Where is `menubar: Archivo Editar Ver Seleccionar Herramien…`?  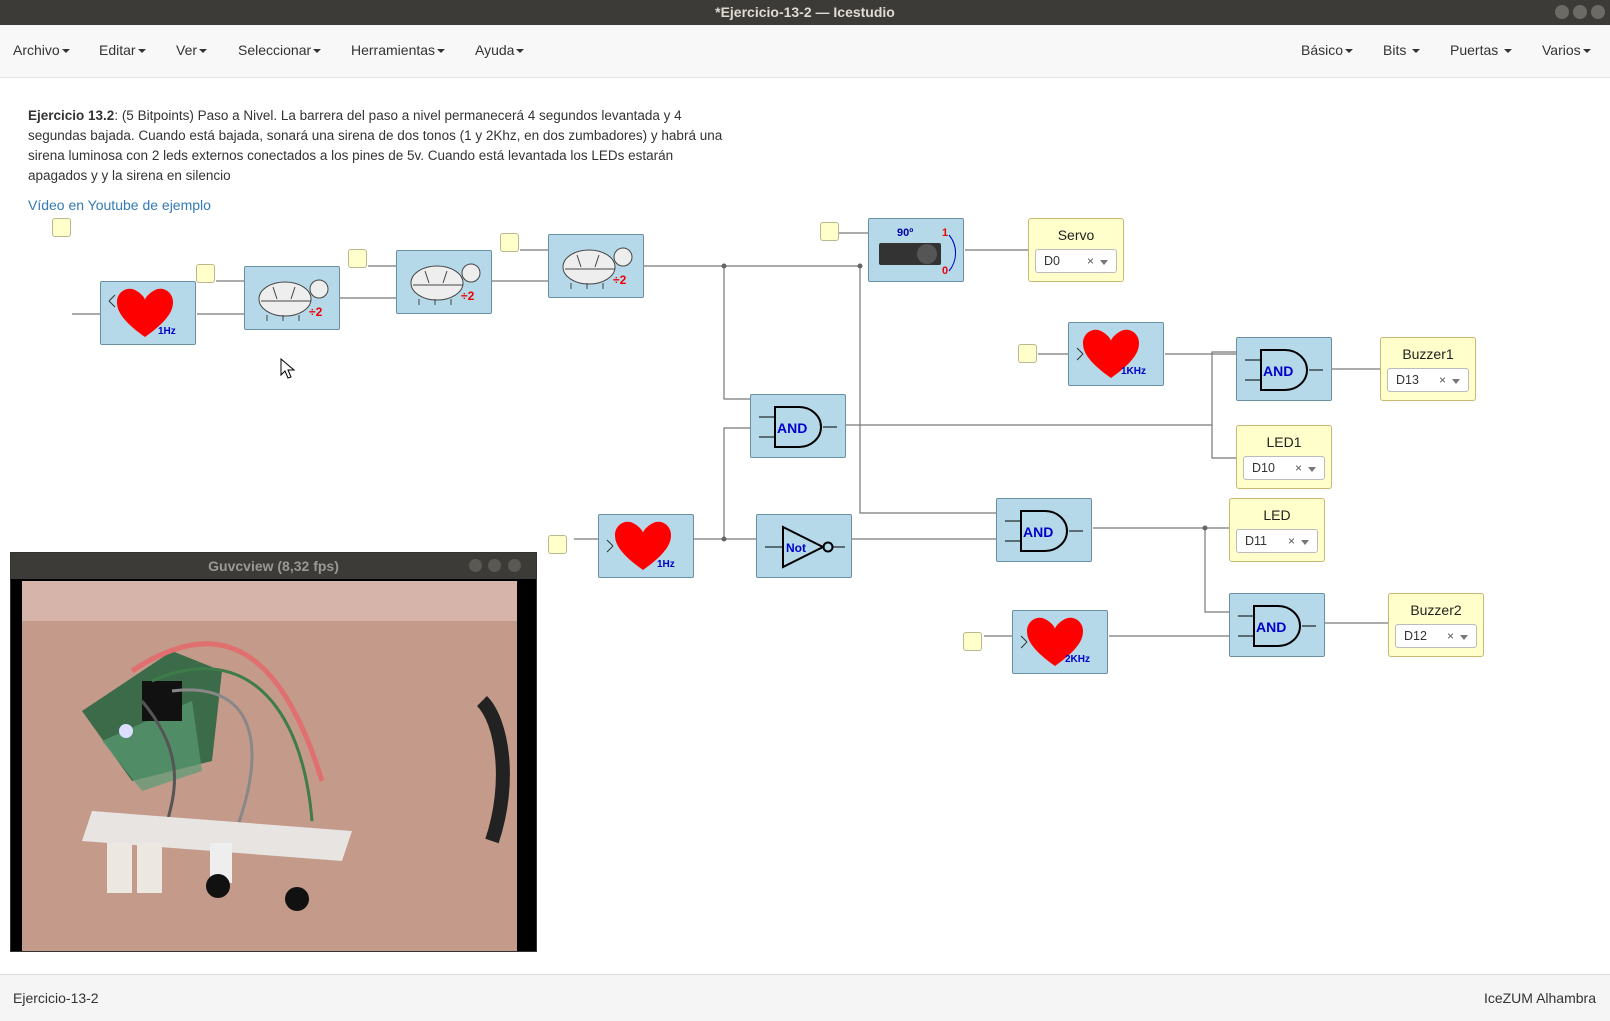
menubar: Archivo Editar Ver Seleccionar Herramien… is located at coordinates (805, 51).